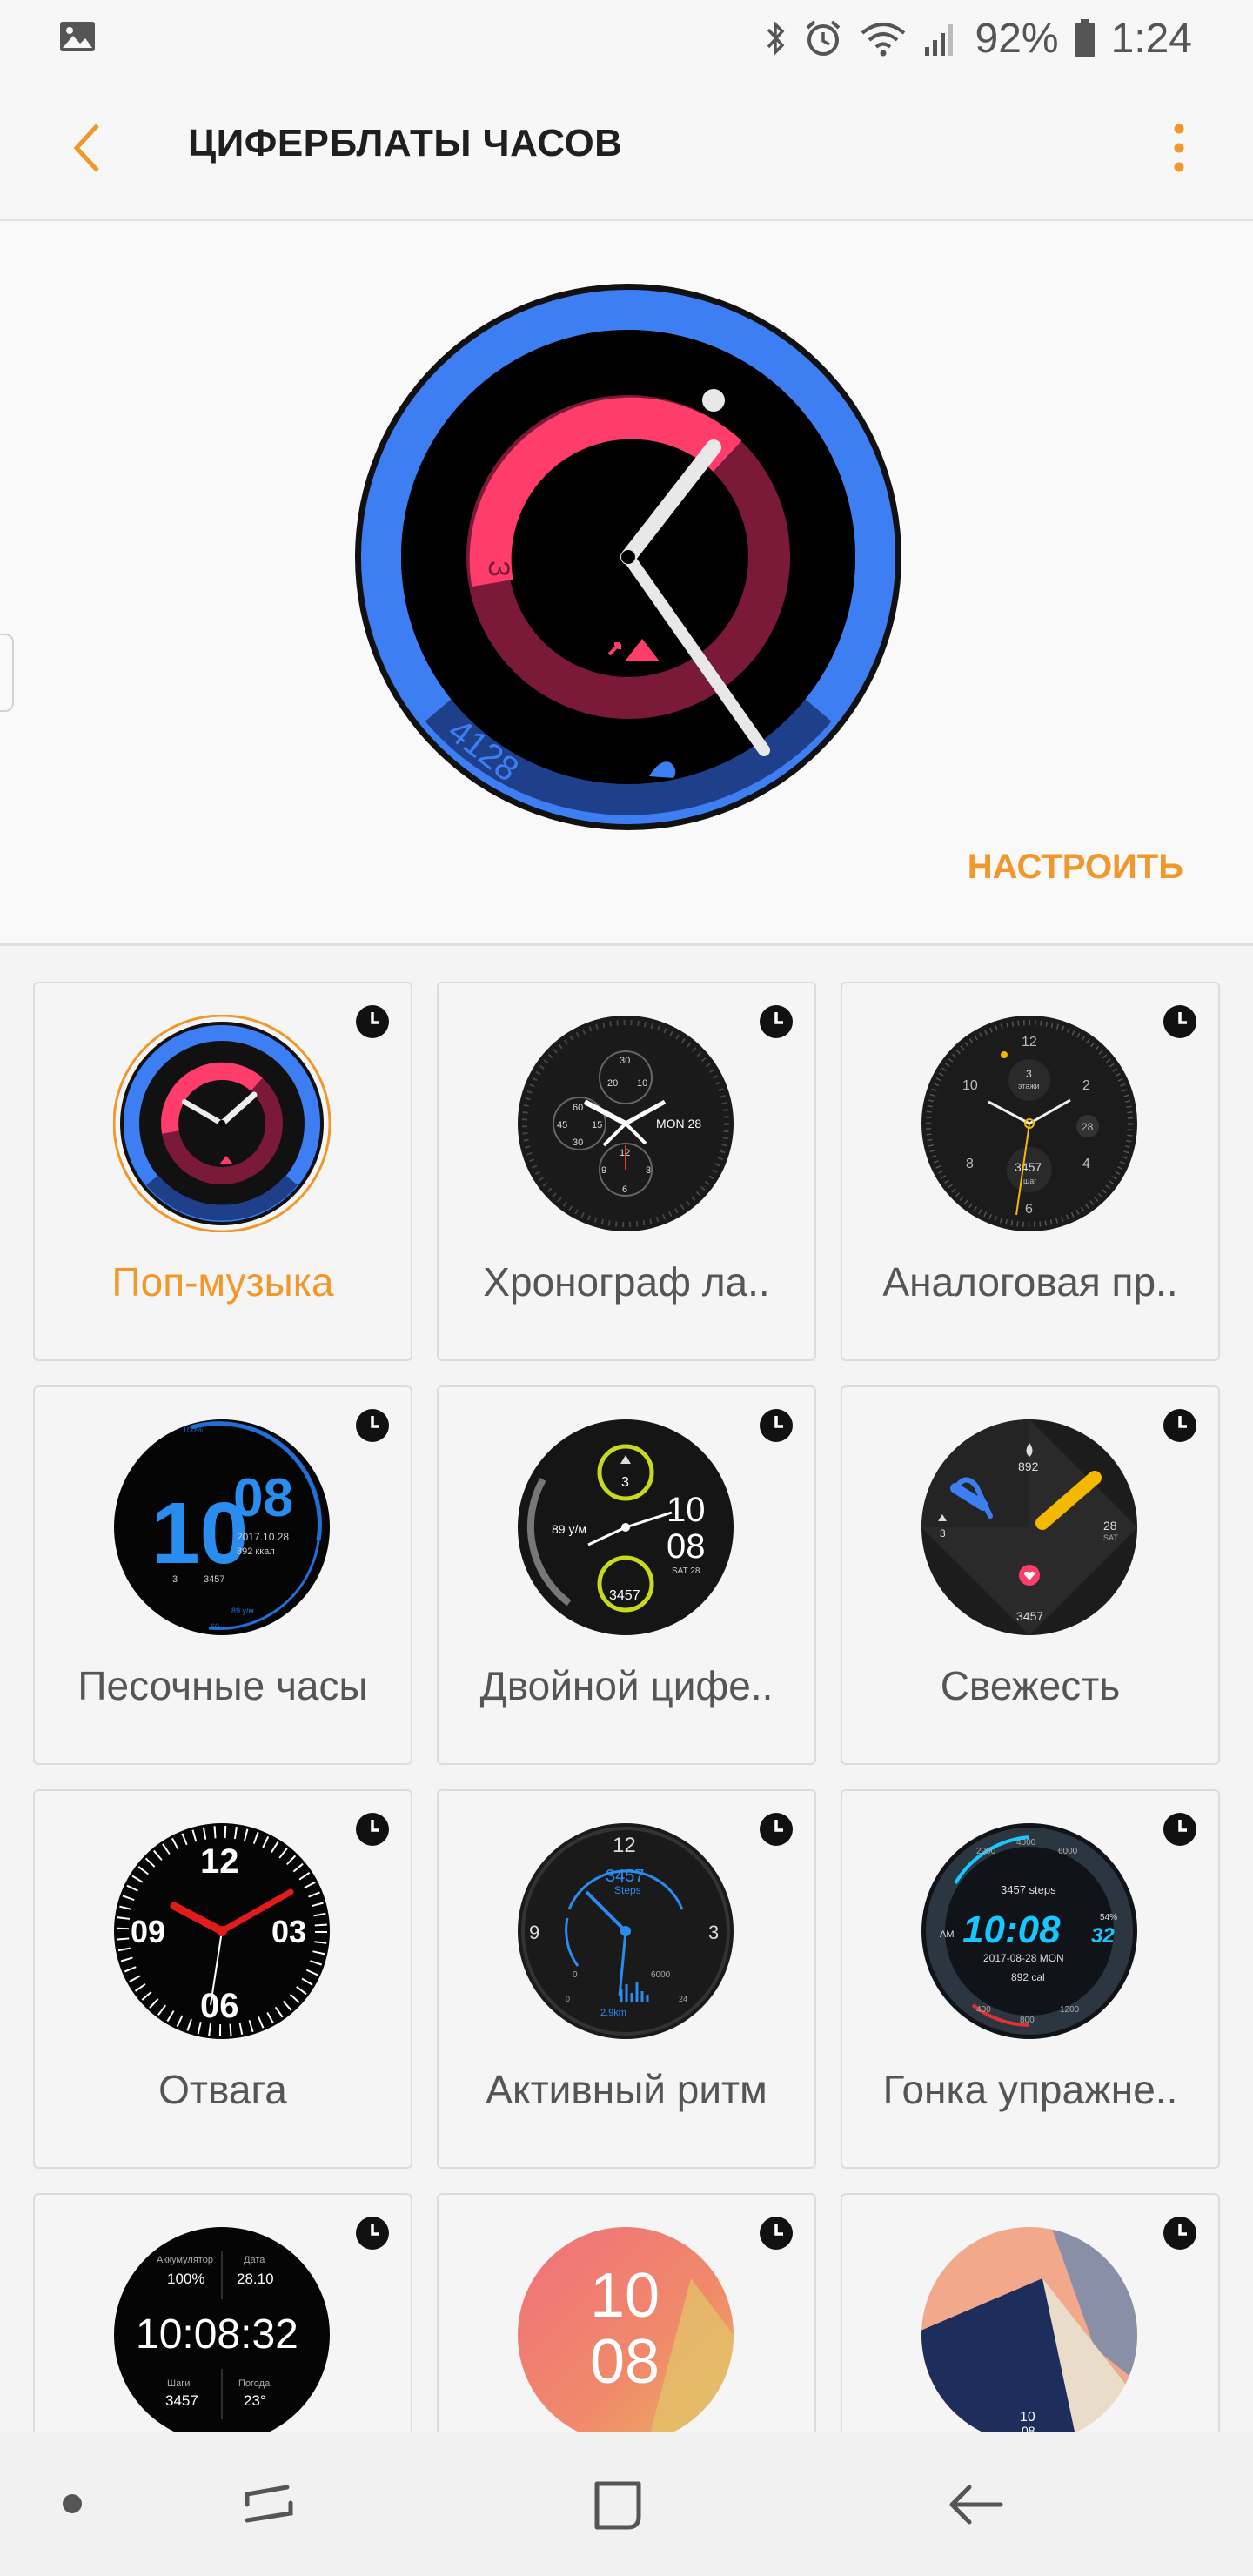 Image resolution: width=1253 pixels, height=2576 pixels. Describe the element at coordinates (883, 40) in the screenshot. I see `wifi-icon` at that location.